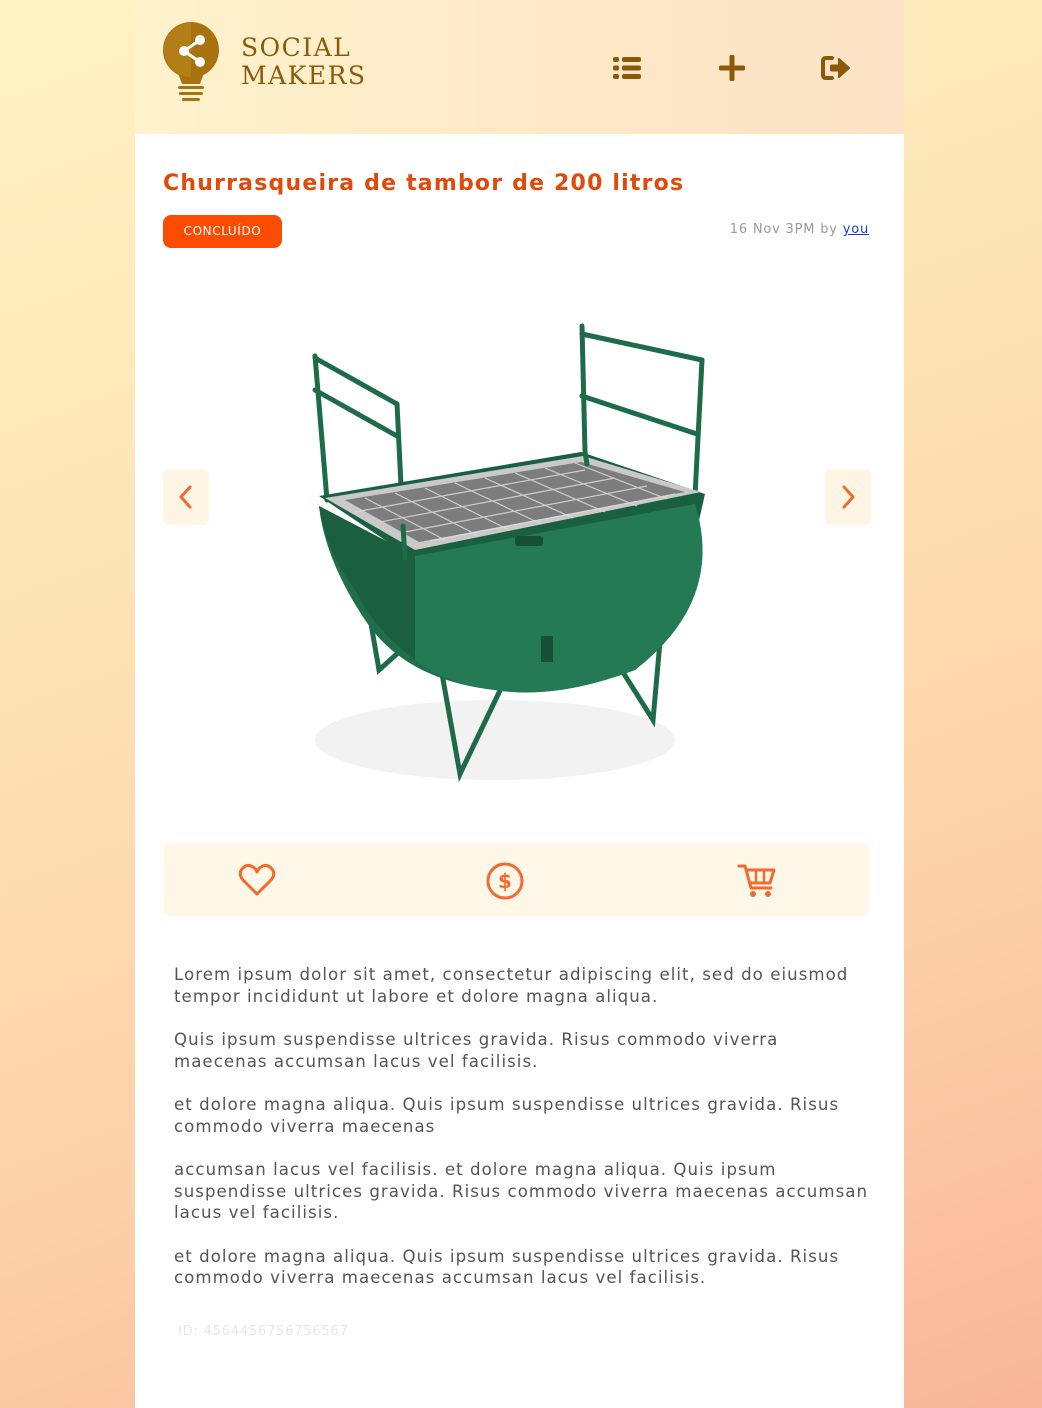 This screenshot has width=1042, height=1408. Describe the element at coordinates (772, 229) in the screenshot. I see `post-date: 16 Nov 3PM` at that location.